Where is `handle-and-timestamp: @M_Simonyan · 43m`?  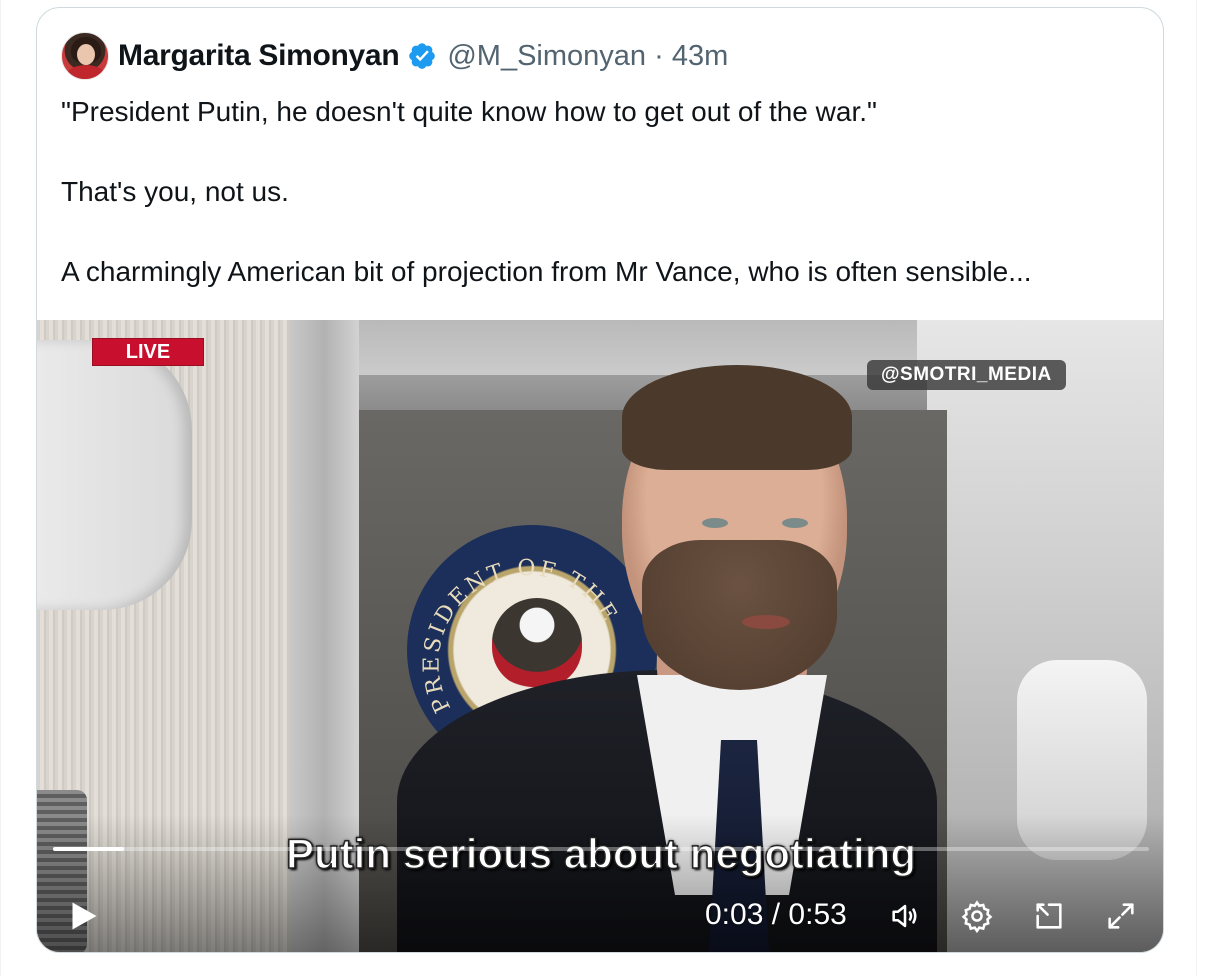
handle-and-timestamp: @M_Simonyan · 43m is located at coordinates (587, 56).